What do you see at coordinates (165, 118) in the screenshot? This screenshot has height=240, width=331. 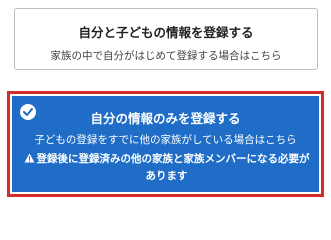 I see `option-title: 自分の情報のみを登録する` at bounding box center [165, 118].